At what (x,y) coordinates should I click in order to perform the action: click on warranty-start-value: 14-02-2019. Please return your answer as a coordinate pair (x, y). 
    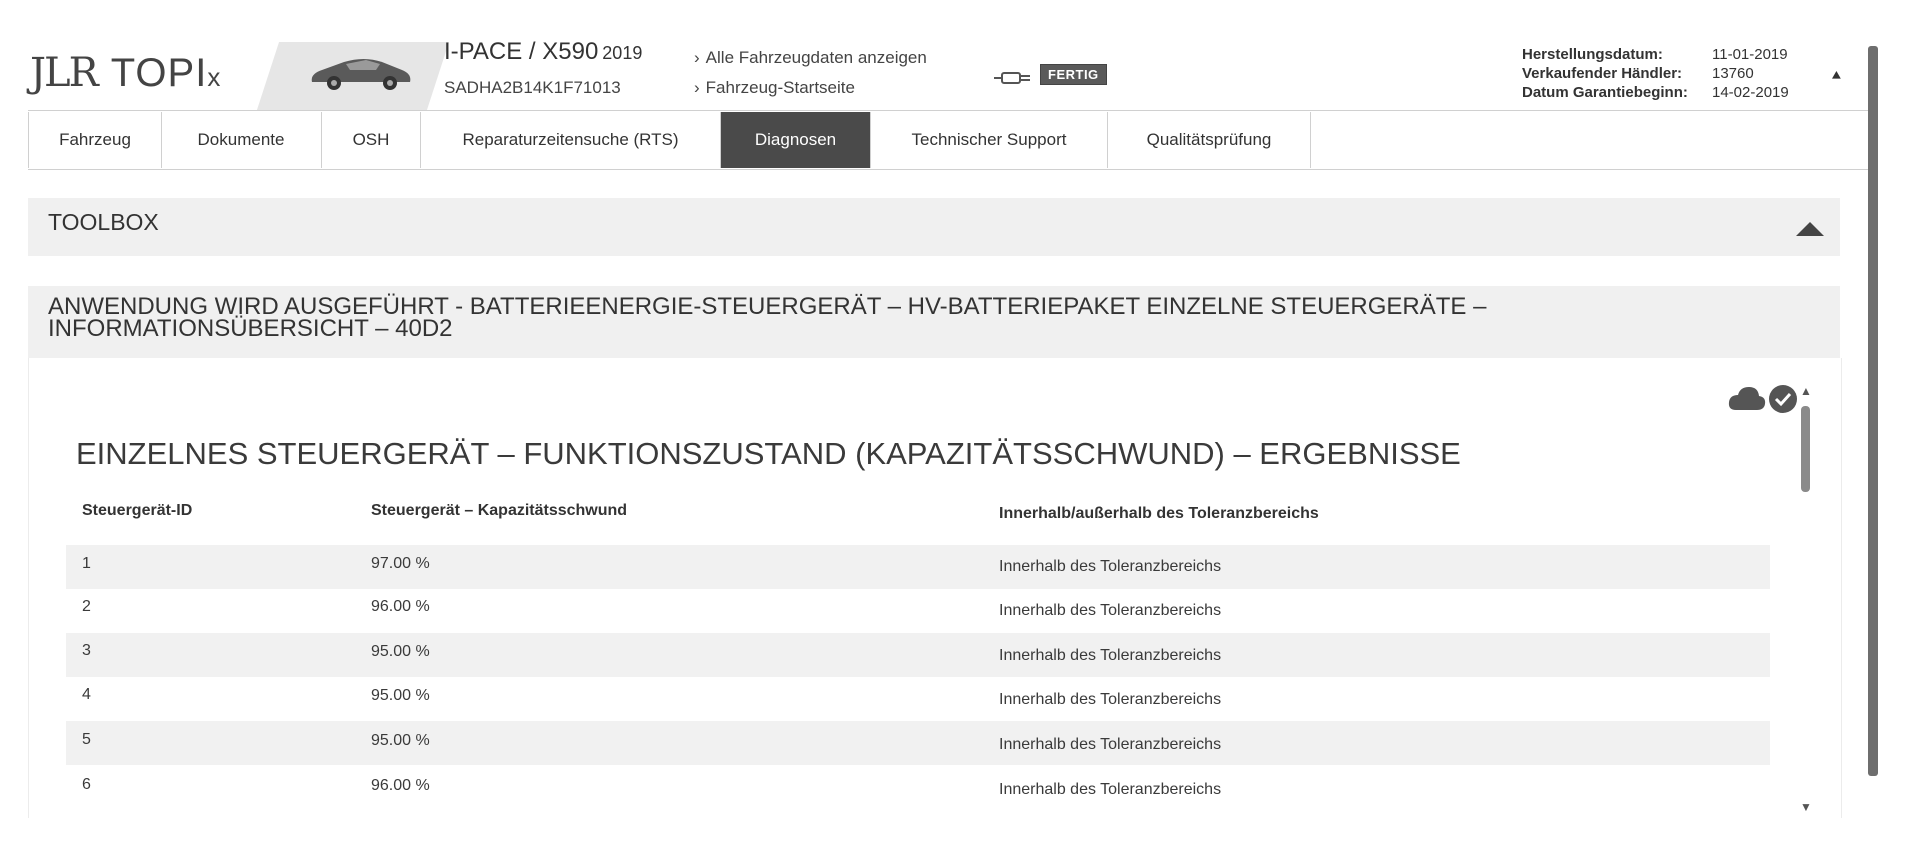
    Looking at the image, I should click on (1750, 92).